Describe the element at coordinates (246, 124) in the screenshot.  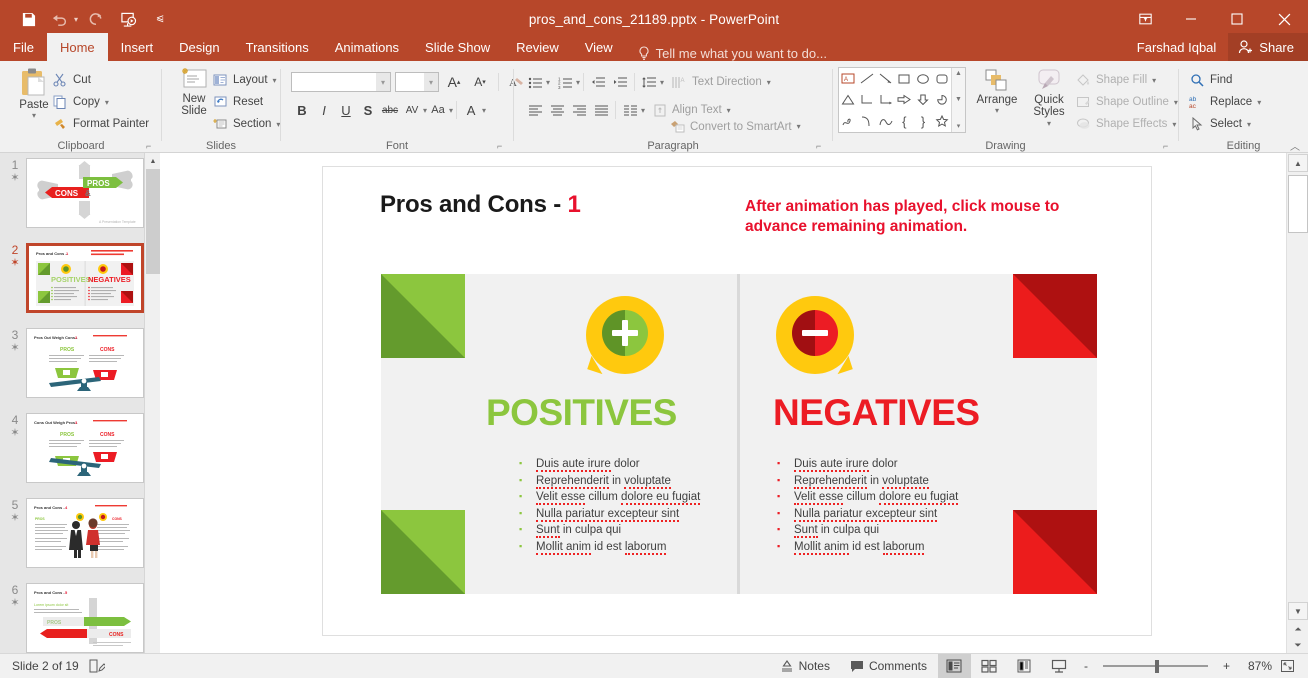
I see `section-button: Section ▾` at that location.